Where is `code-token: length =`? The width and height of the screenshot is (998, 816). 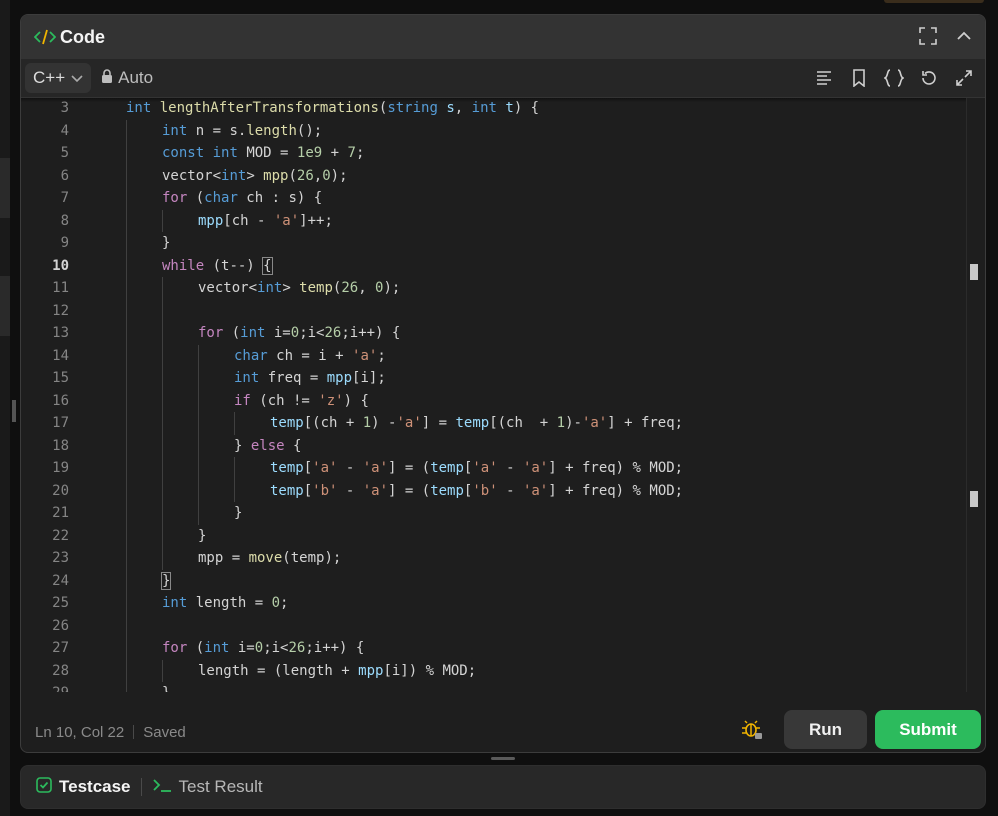
code-token: length = is located at coordinates (229, 603).